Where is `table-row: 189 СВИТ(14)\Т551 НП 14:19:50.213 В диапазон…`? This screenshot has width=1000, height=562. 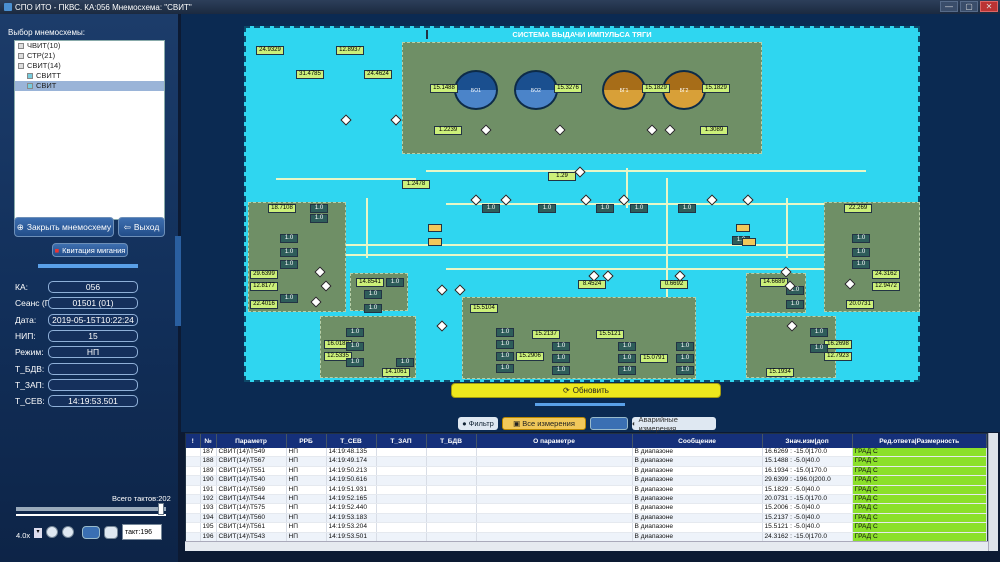 table-row: 189 СВИТ(14)\Т551 НП 14:19:50.213 В диапазон… is located at coordinates (587, 471).